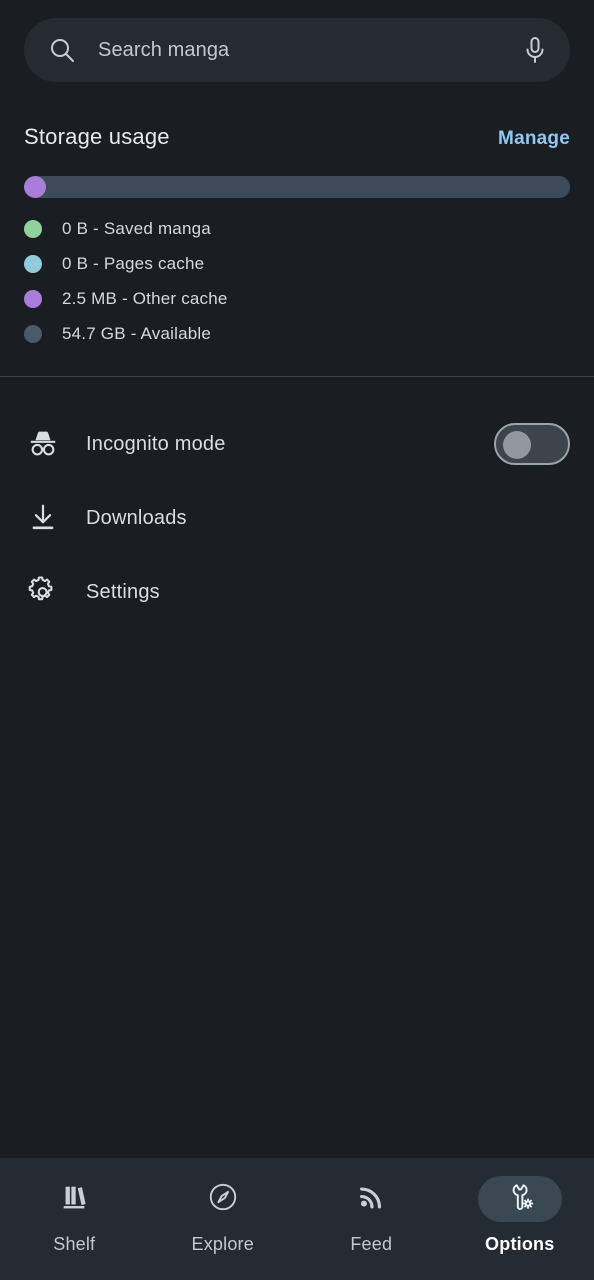  What do you see at coordinates (517, 445) in the screenshot?
I see `toggle-knob` at bounding box center [517, 445].